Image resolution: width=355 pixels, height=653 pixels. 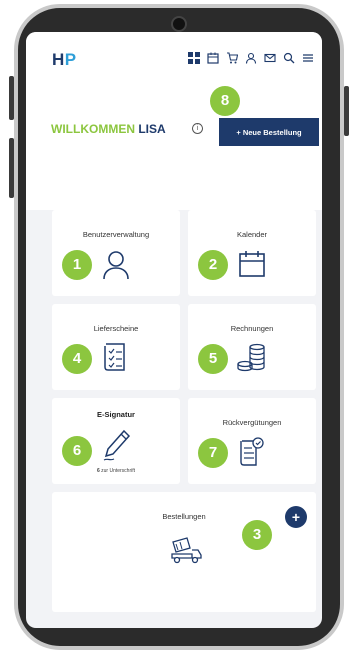 I want to click on welcome-name: LISA, so click(x=152, y=129).